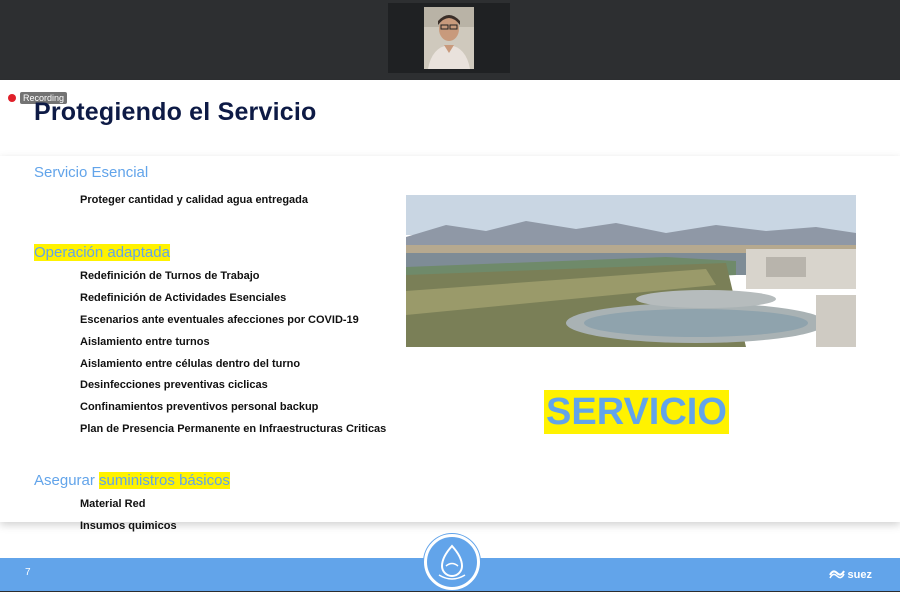 This screenshot has height=592, width=900. Describe the element at coordinates (636, 412) in the screenshot. I see `servicio-highlight-word: SERVICIO` at that location.